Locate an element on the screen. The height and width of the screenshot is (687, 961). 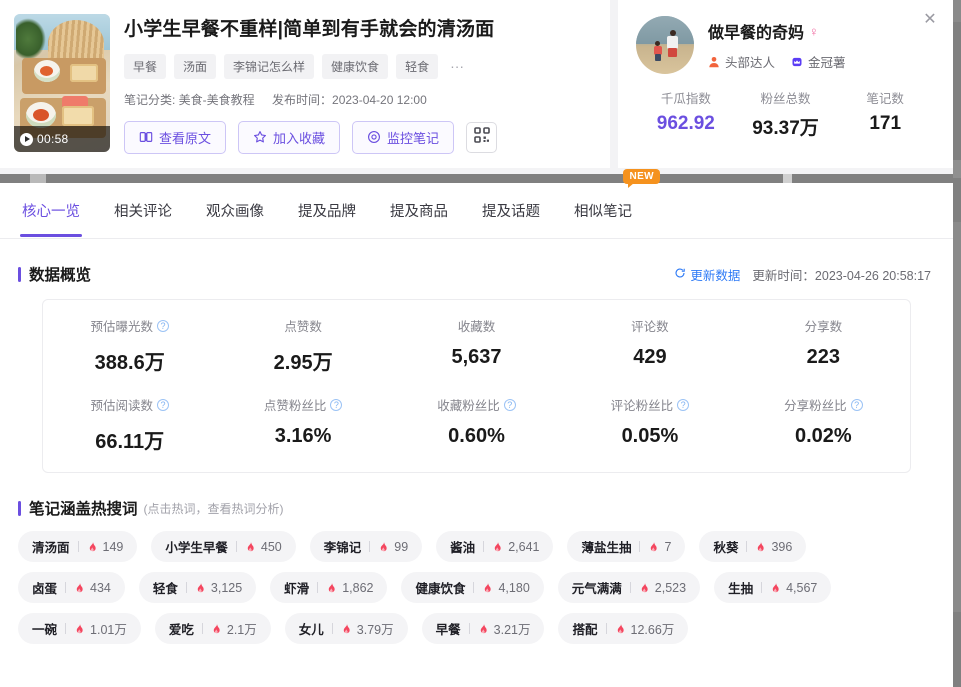
tab-audience-profile: 观众画像 is located at coordinates (235, 211).